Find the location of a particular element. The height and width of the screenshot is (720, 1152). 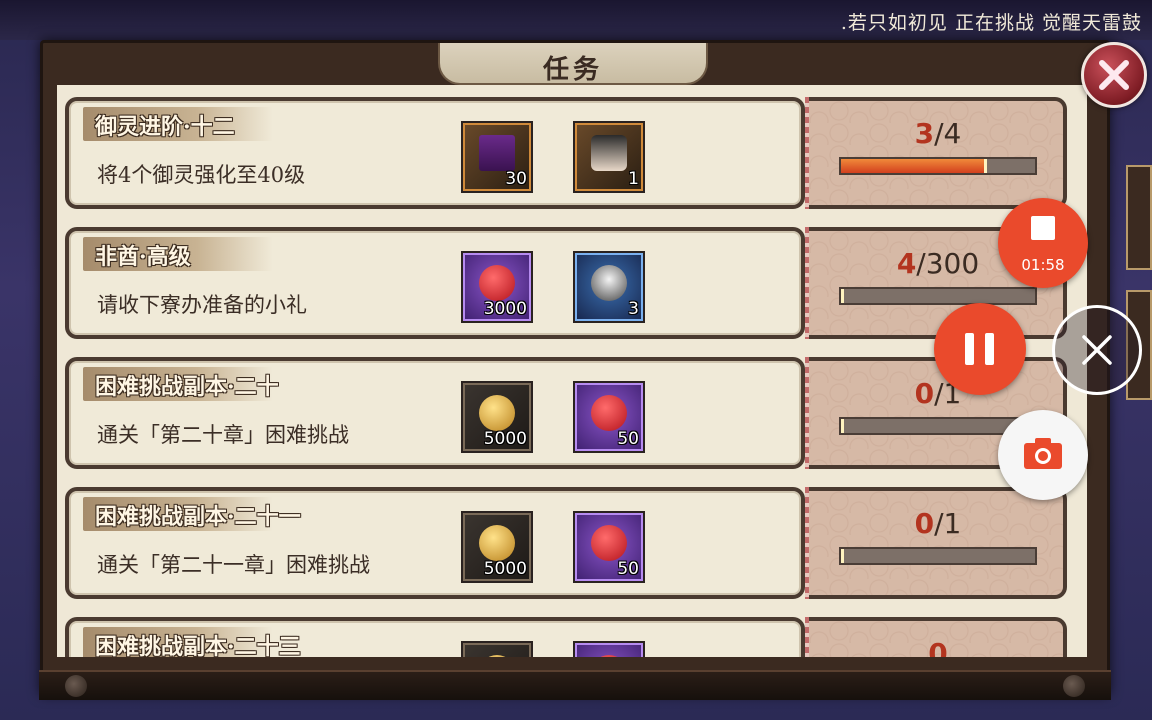

screenshot-button is located at coordinates (1043, 455).